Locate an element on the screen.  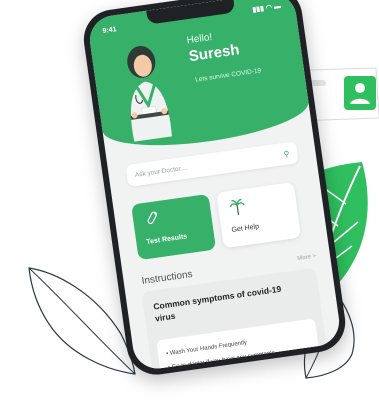
tagline-text: Lets survive COVID-19 is located at coordinates (228, 75).